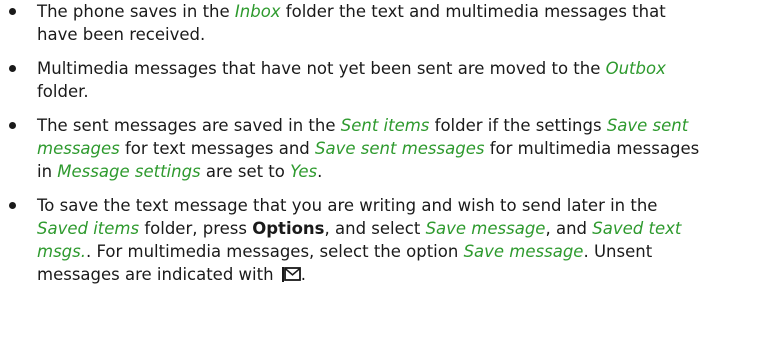 The height and width of the screenshot is (344, 757). I want to click on envelope-icon, so click(291, 274).